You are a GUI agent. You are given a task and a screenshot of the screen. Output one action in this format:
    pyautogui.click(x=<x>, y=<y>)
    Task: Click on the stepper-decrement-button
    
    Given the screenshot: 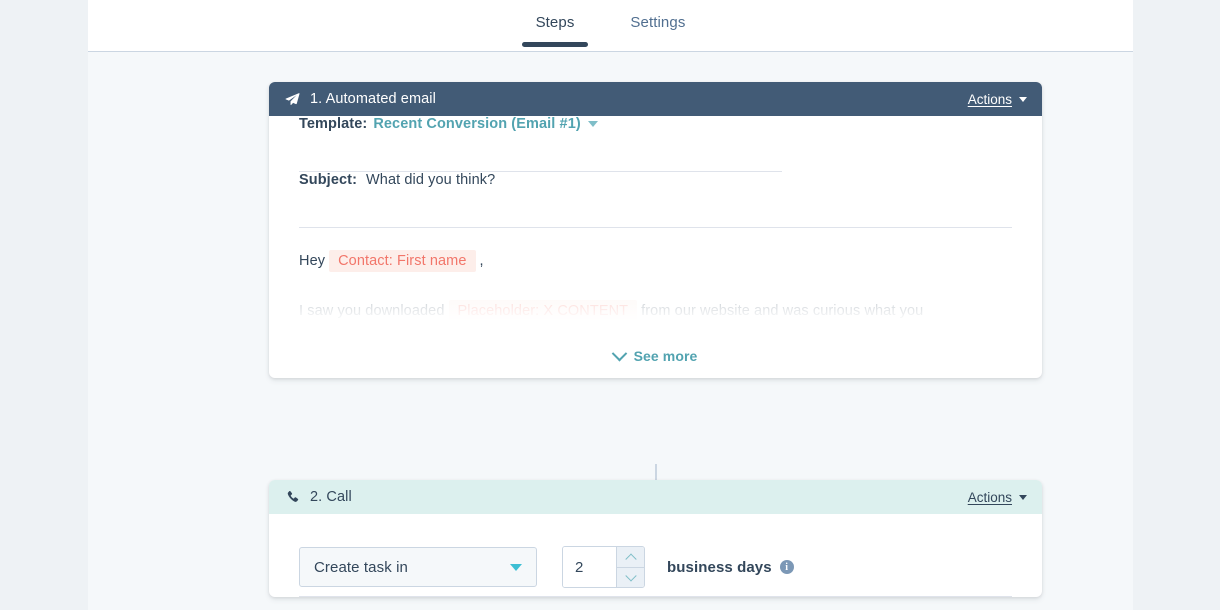 What is the action you would take?
    pyautogui.click(x=630, y=577)
    